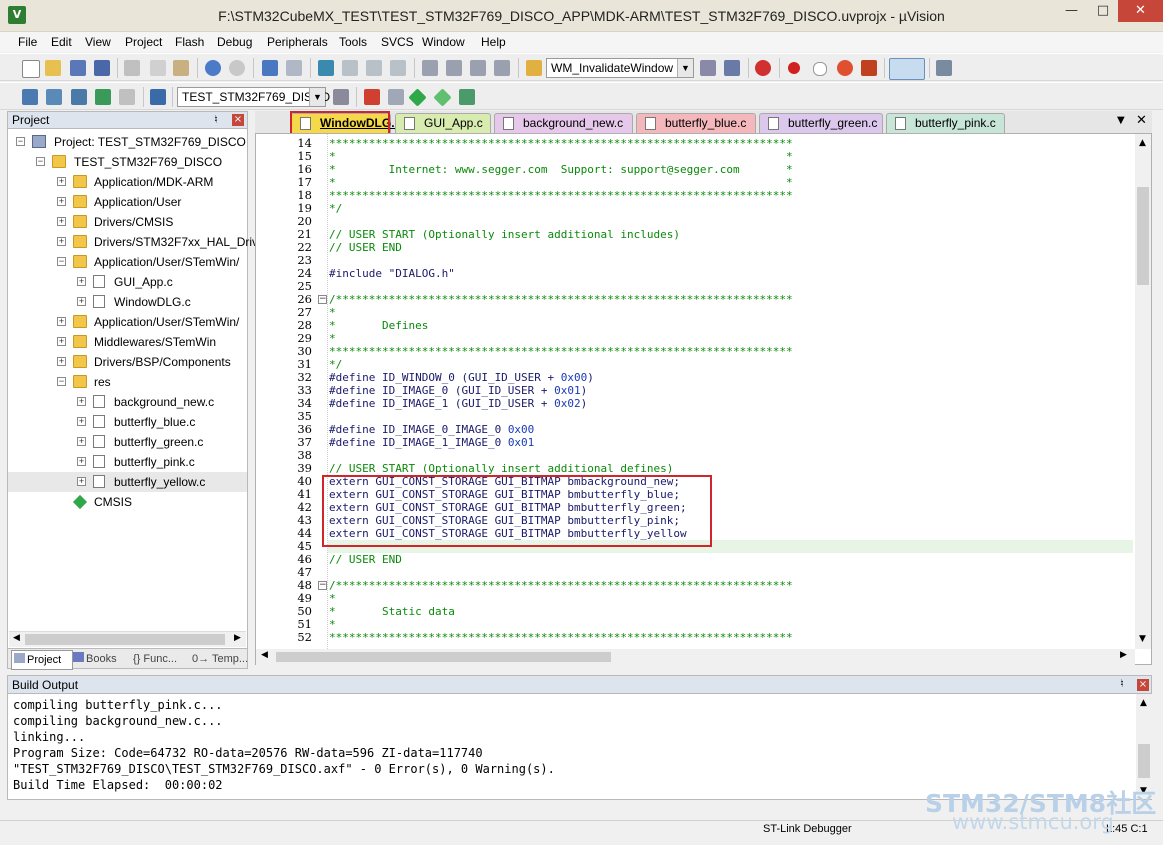 Image resolution: width=1163 pixels, height=845 pixels. I want to click on stop-build-icon, so click(127, 97).